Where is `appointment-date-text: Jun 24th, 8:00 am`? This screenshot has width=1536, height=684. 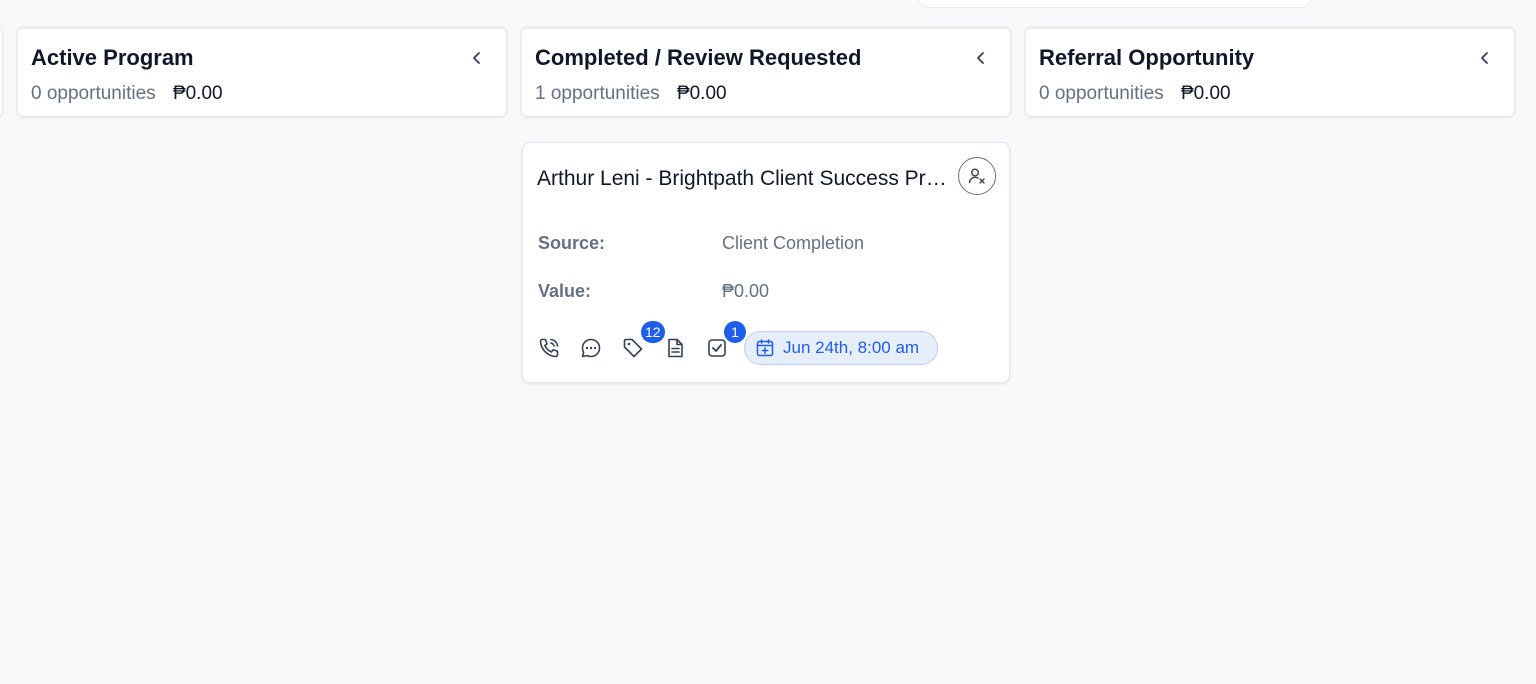
appointment-date-text: Jun 24th, 8:00 am is located at coordinates (851, 347).